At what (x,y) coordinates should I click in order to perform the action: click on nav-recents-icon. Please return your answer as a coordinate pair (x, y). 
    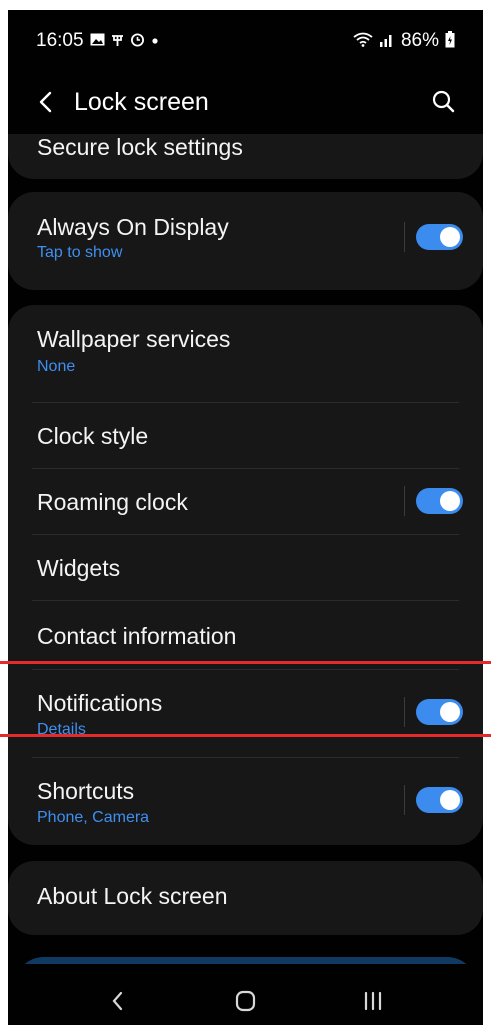
    Looking at the image, I should click on (373, 1001).